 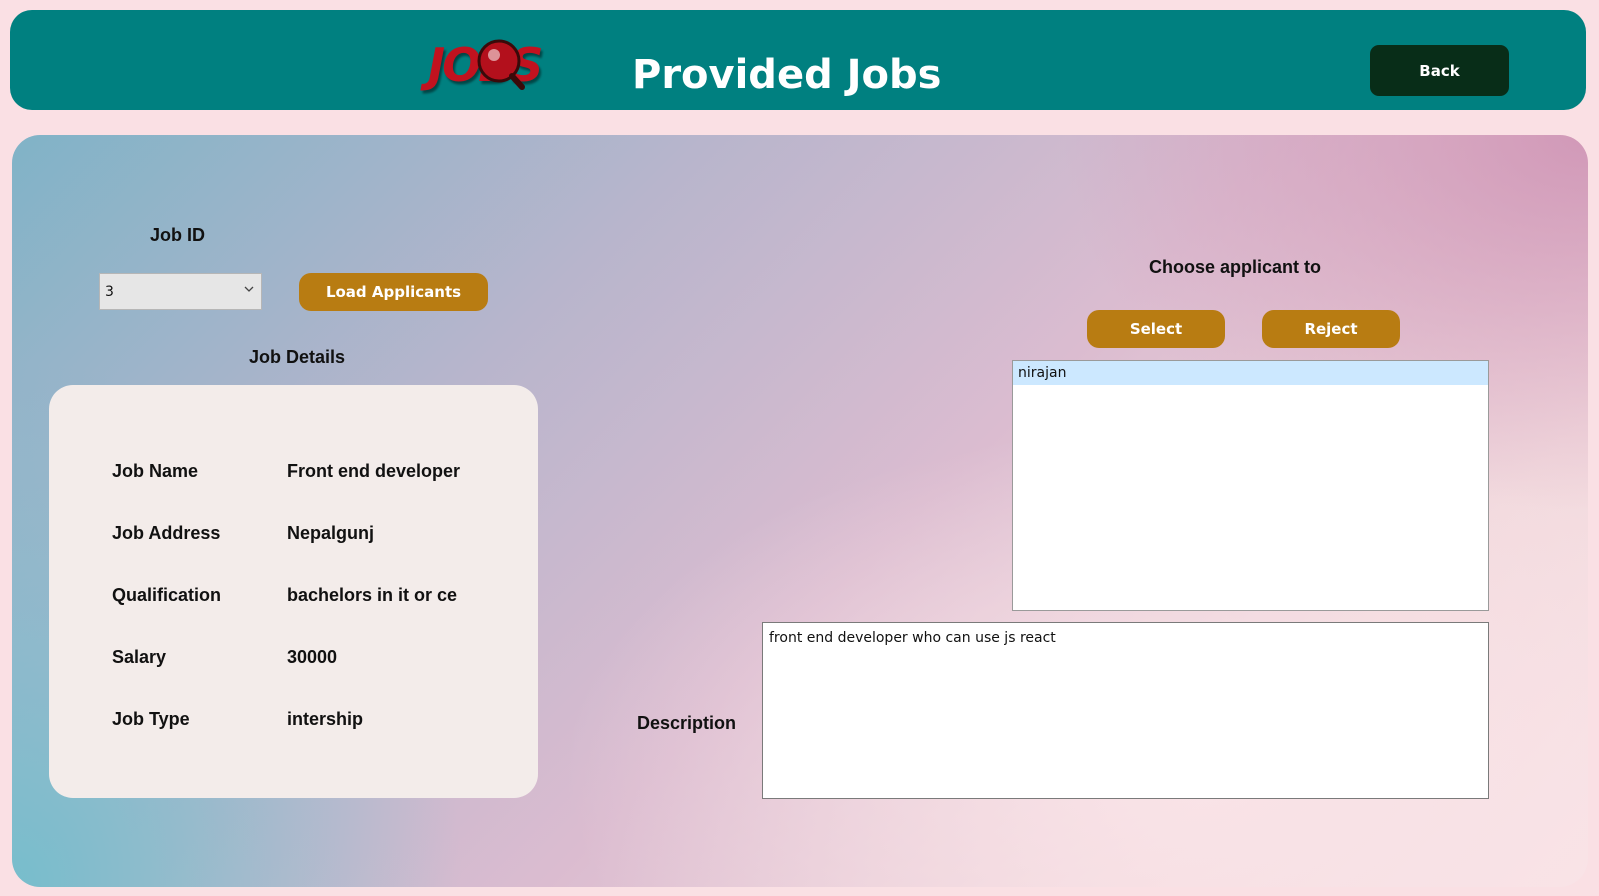 I want to click on job-id-dropdown: 3, so click(x=180, y=291).